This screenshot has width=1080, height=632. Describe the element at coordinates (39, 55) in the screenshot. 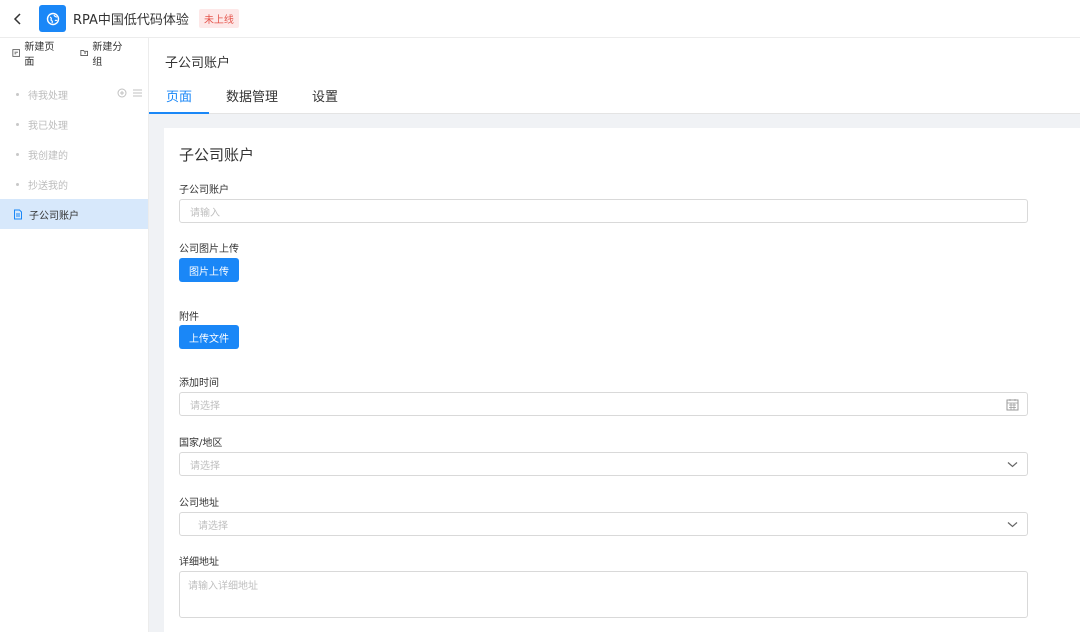

I see `new-page-label: 新建页面` at that location.